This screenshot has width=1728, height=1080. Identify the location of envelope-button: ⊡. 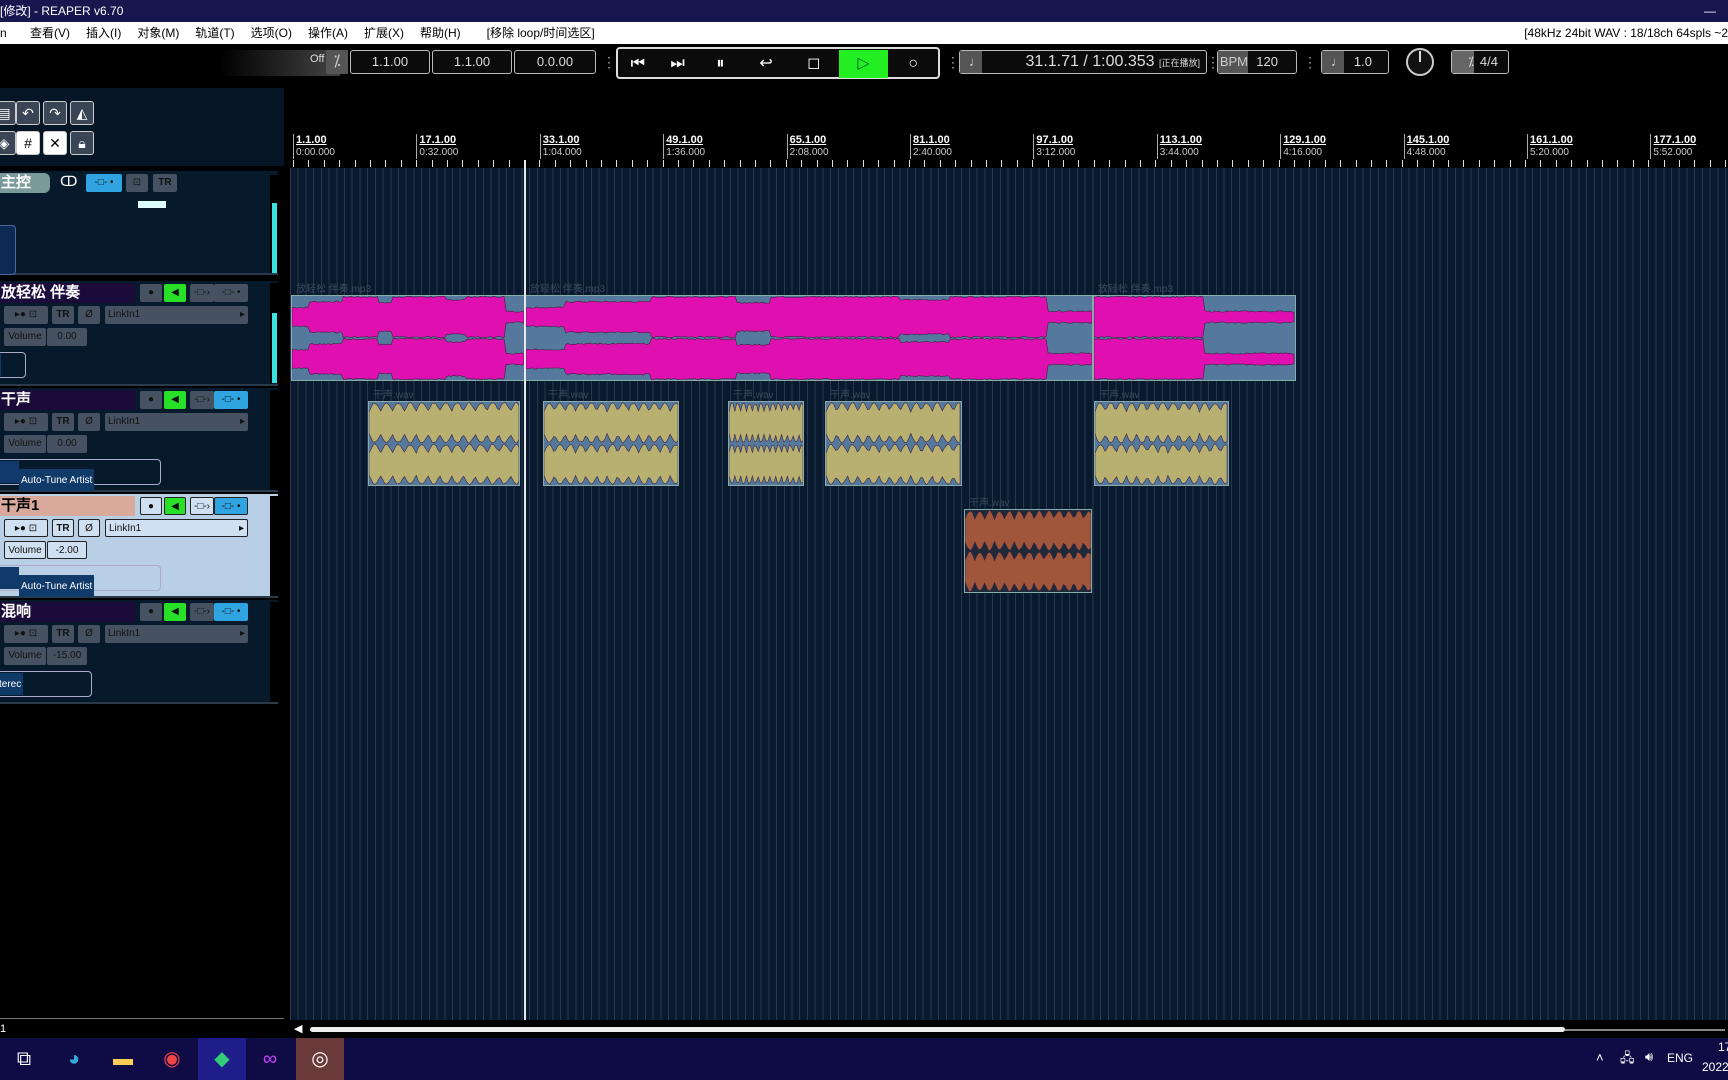
(137, 183).